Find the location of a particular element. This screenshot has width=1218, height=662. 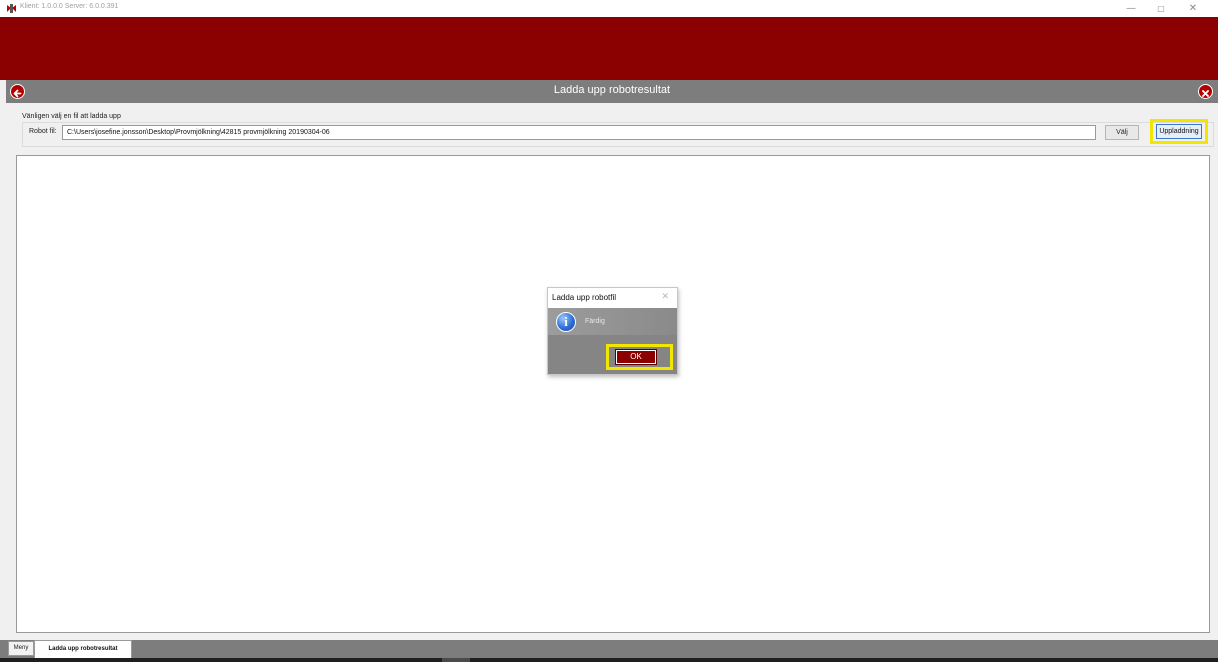

dialog-message: Färdig is located at coordinates (595, 321).